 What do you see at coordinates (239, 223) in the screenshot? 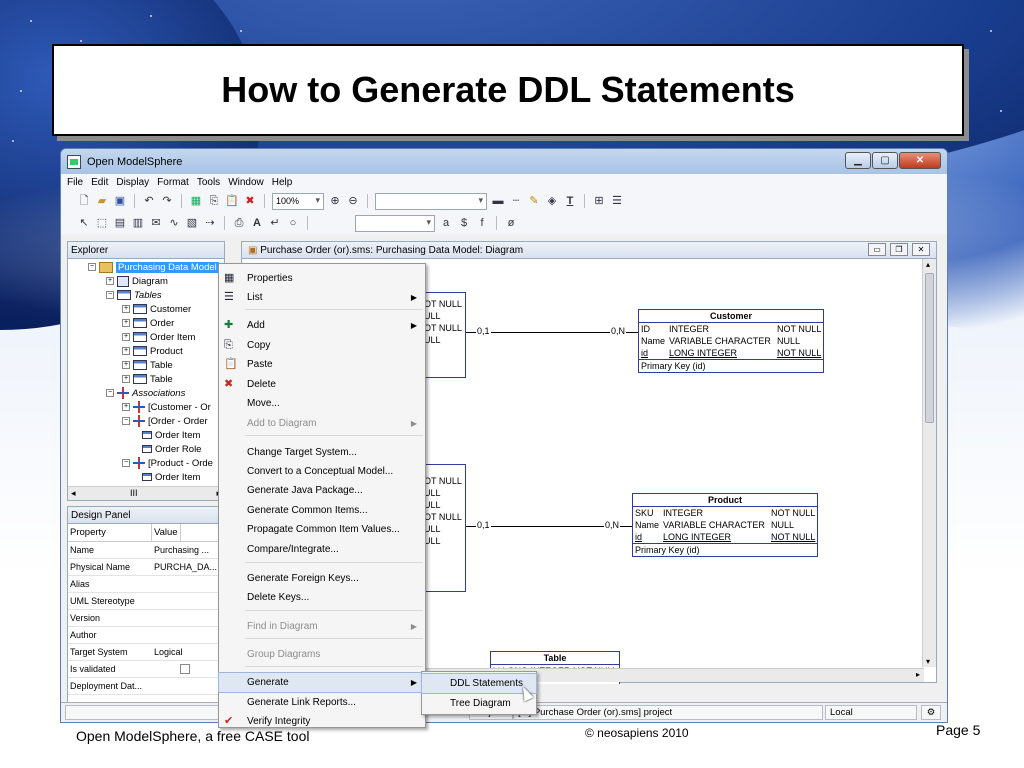
I see `print-icon: ⎙` at bounding box center [239, 223].